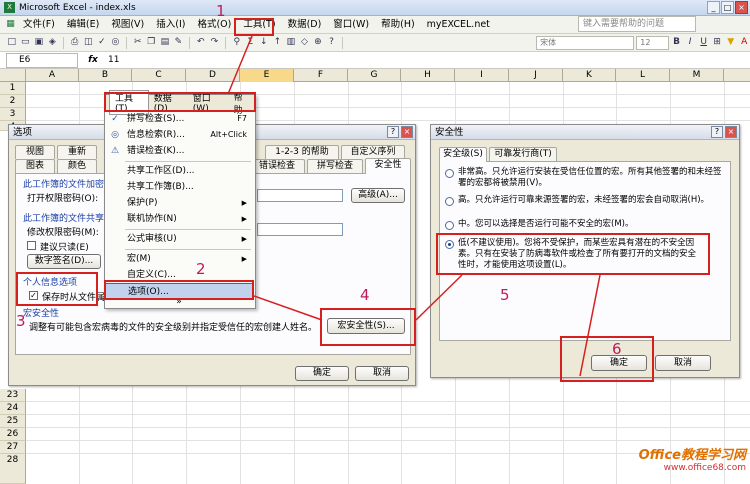 This screenshot has height=484, width=750. Describe the element at coordinates (365, 295) in the screenshot. I see `annotation-4: 4` at that location.